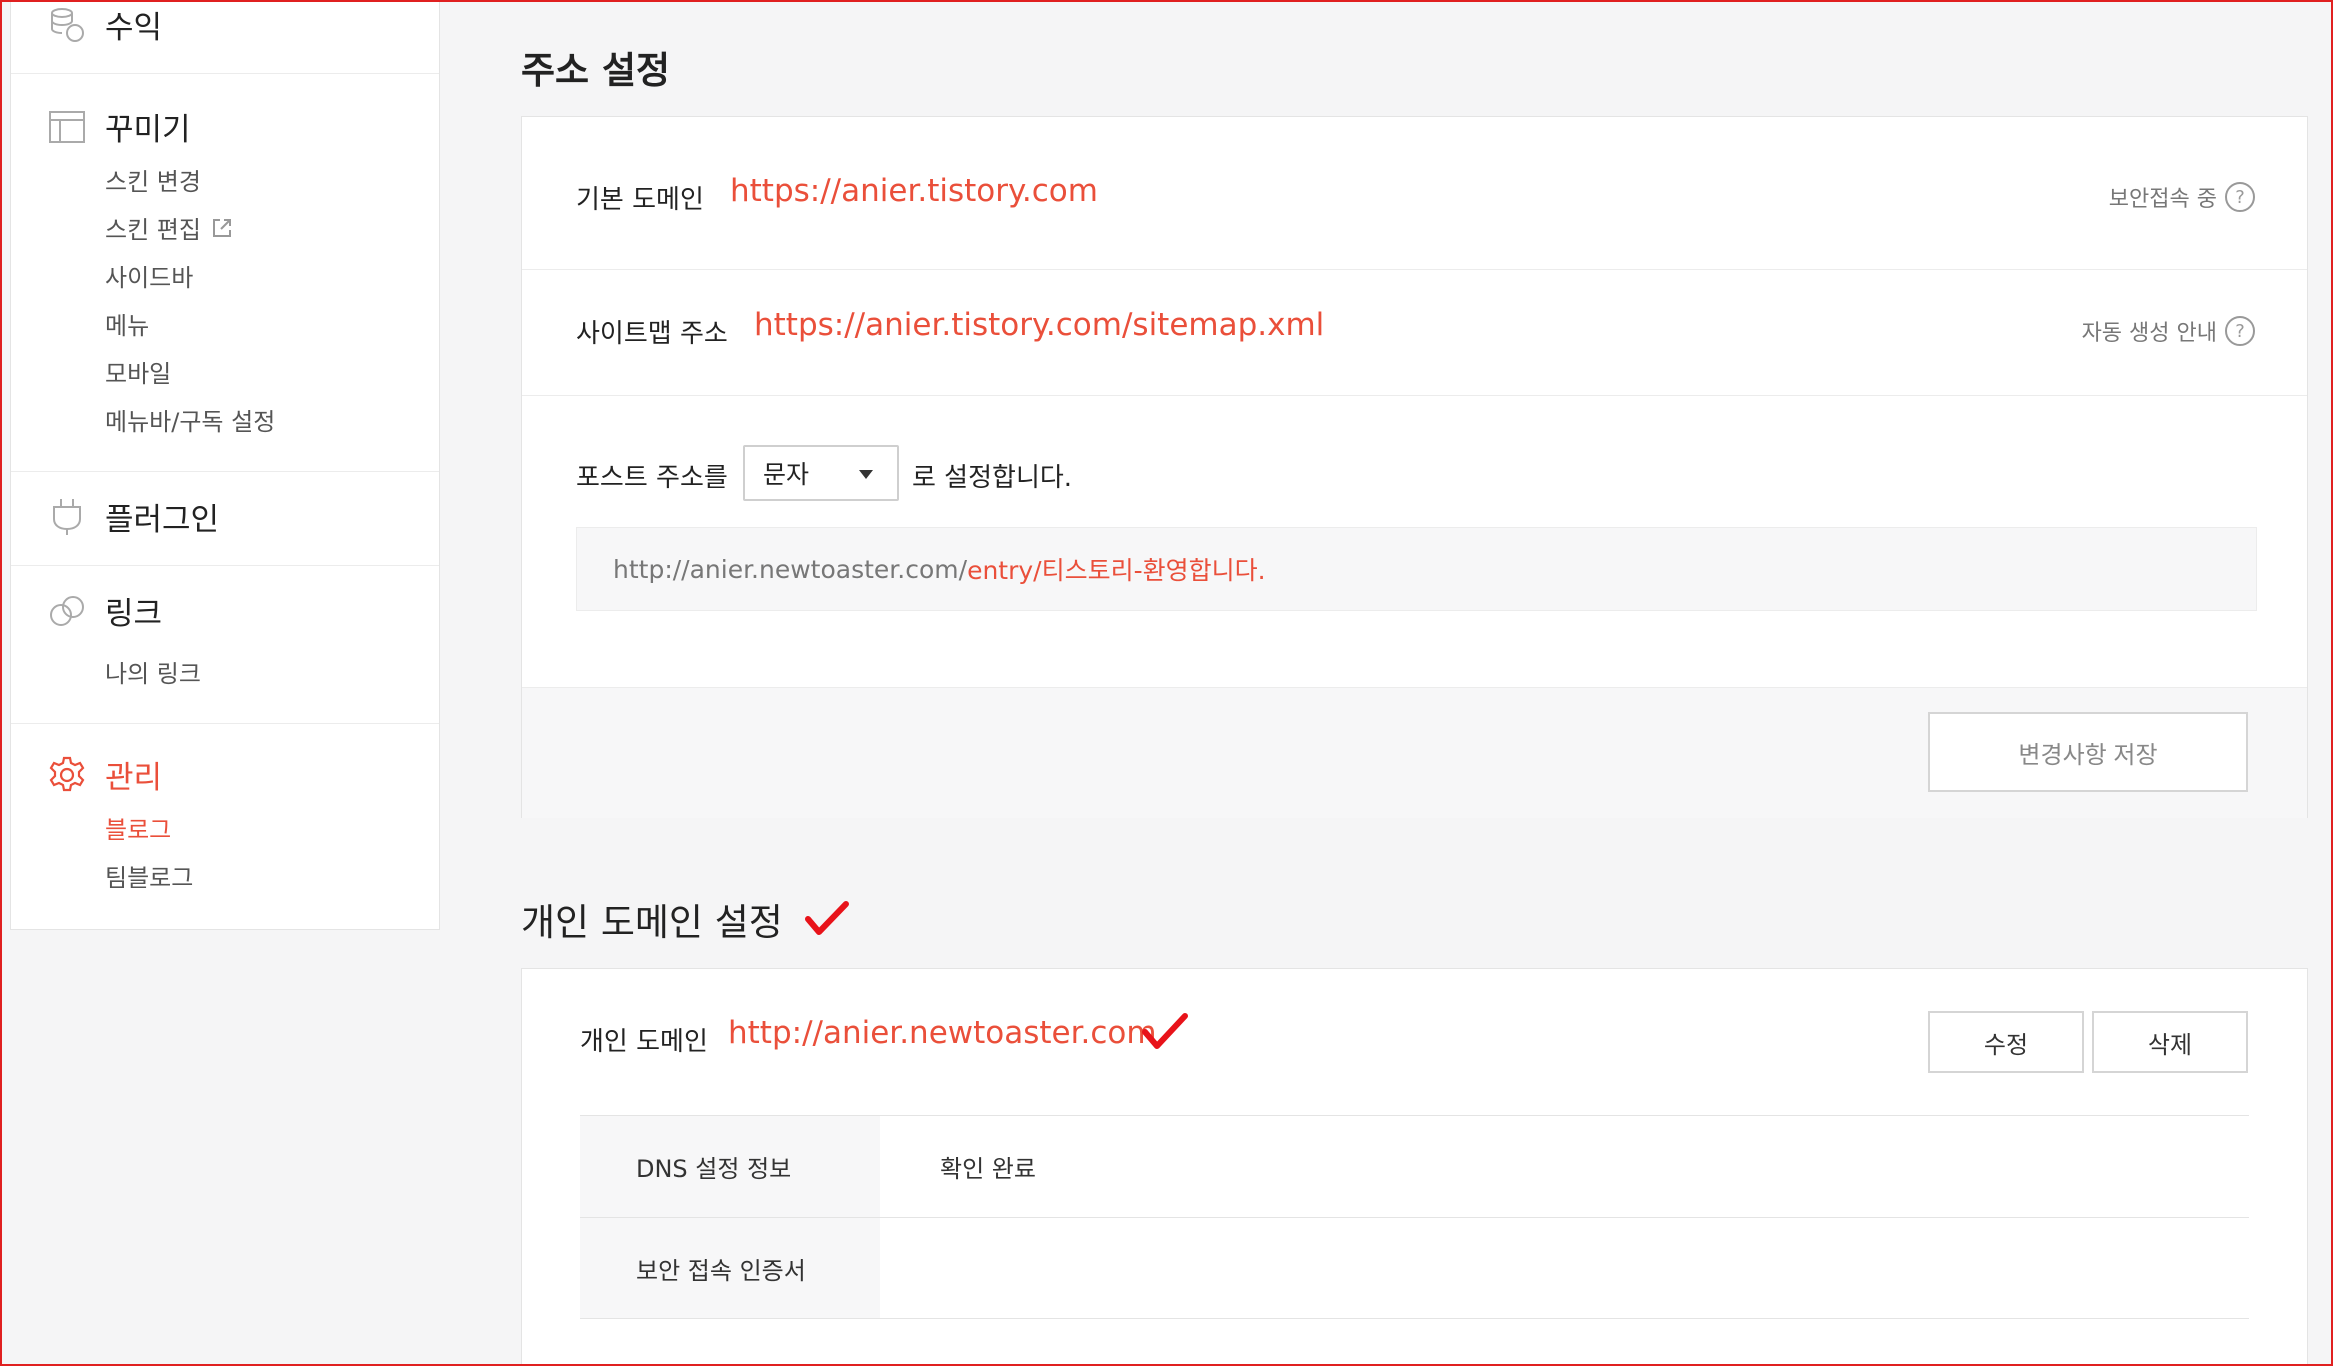 The width and height of the screenshot is (2333, 1366). Describe the element at coordinates (914, 191) in the screenshot. I see `default-domain-link: https://anier.tistory.com` at that location.